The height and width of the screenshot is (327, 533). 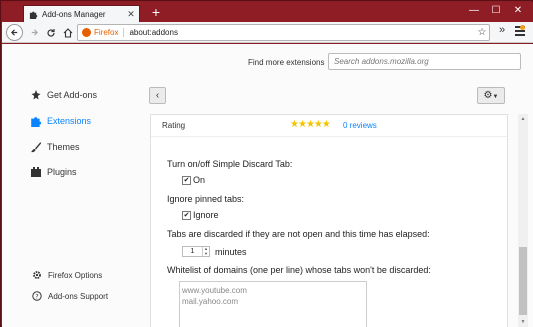 What do you see at coordinates (75, 275) in the screenshot?
I see `firefox-options-label: Firefox Options` at bounding box center [75, 275].